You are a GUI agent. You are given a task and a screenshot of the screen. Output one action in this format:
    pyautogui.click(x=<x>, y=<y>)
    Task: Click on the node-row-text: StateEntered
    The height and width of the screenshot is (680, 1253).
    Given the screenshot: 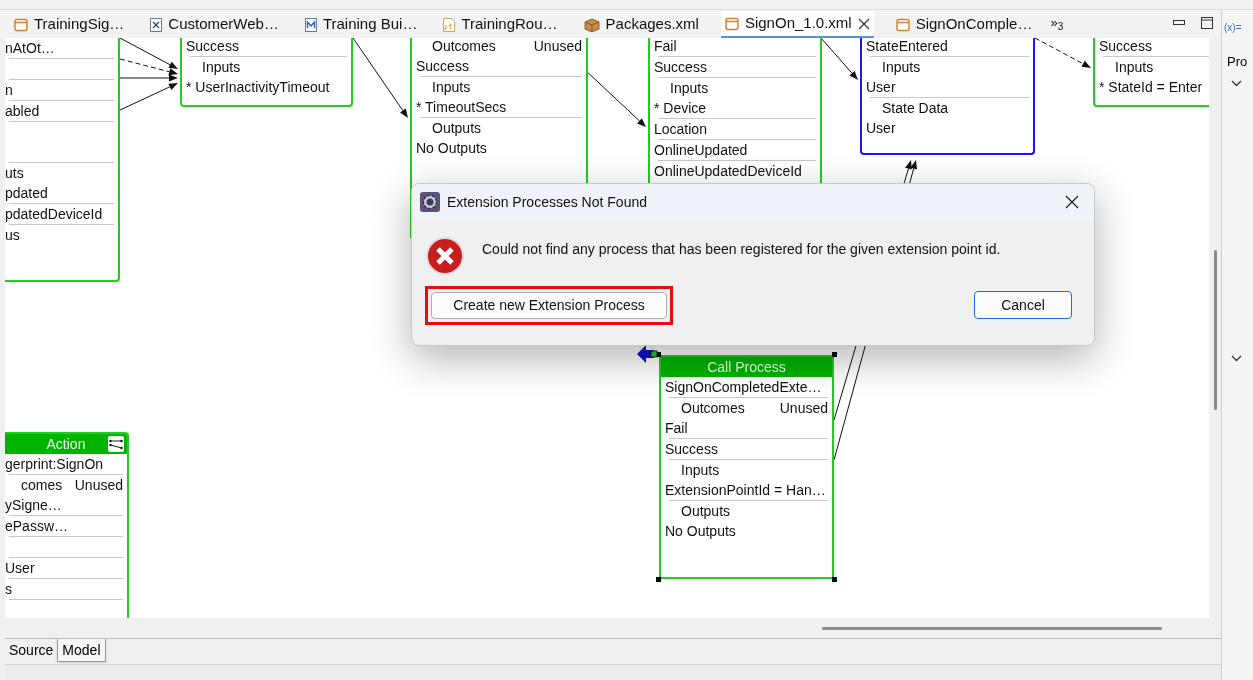 What is the action you would take?
    pyautogui.click(x=907, y=47)
    